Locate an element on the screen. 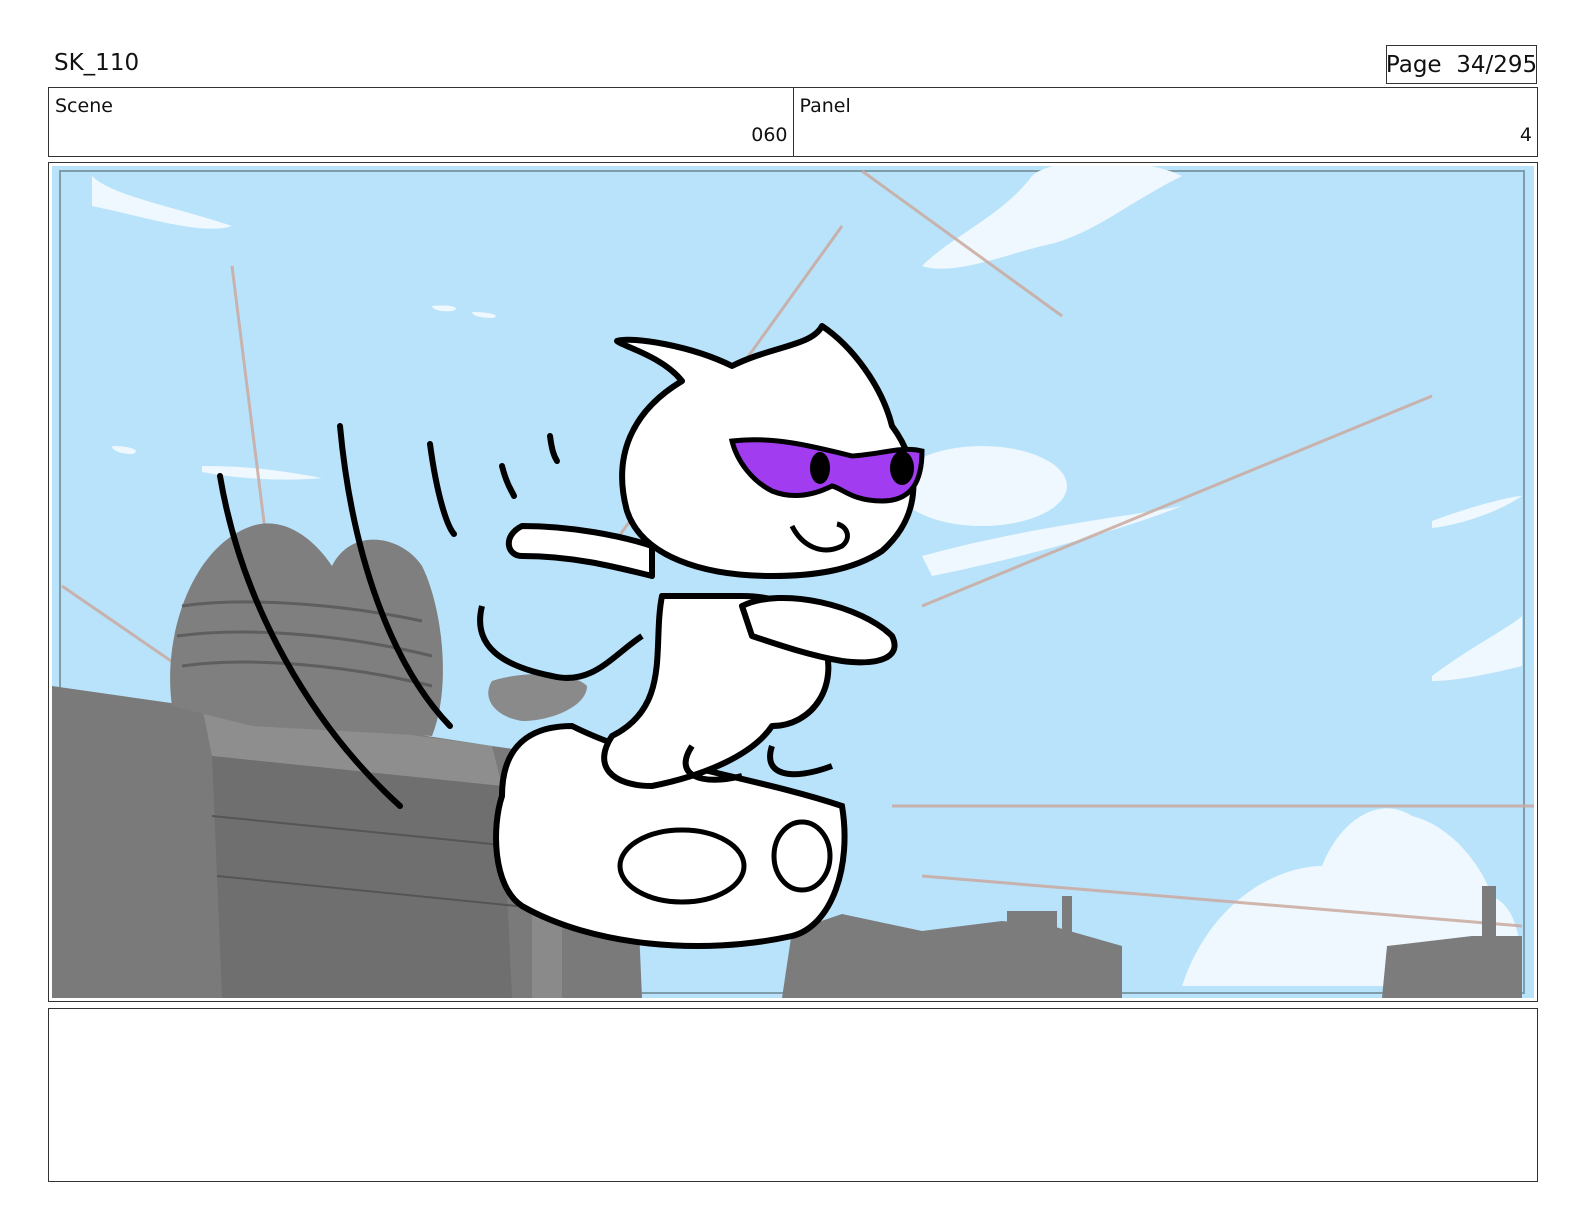  panel-number: 4 is located at coordinates (1525, 135).